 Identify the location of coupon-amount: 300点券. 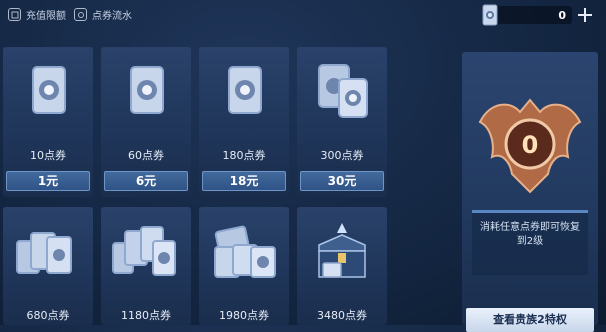
(342, 155).